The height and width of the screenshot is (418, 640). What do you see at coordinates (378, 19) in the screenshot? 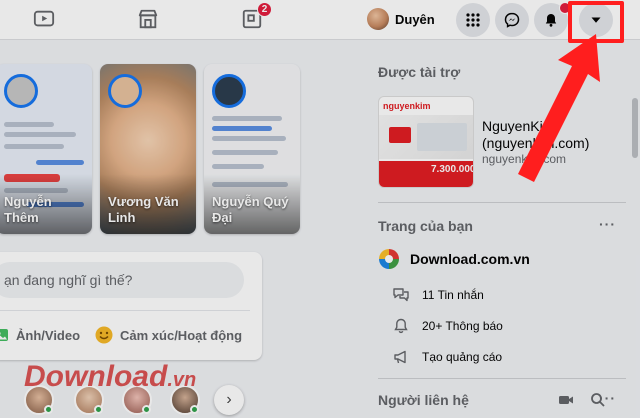
I see `avatar` at bounding box center [378, 19].